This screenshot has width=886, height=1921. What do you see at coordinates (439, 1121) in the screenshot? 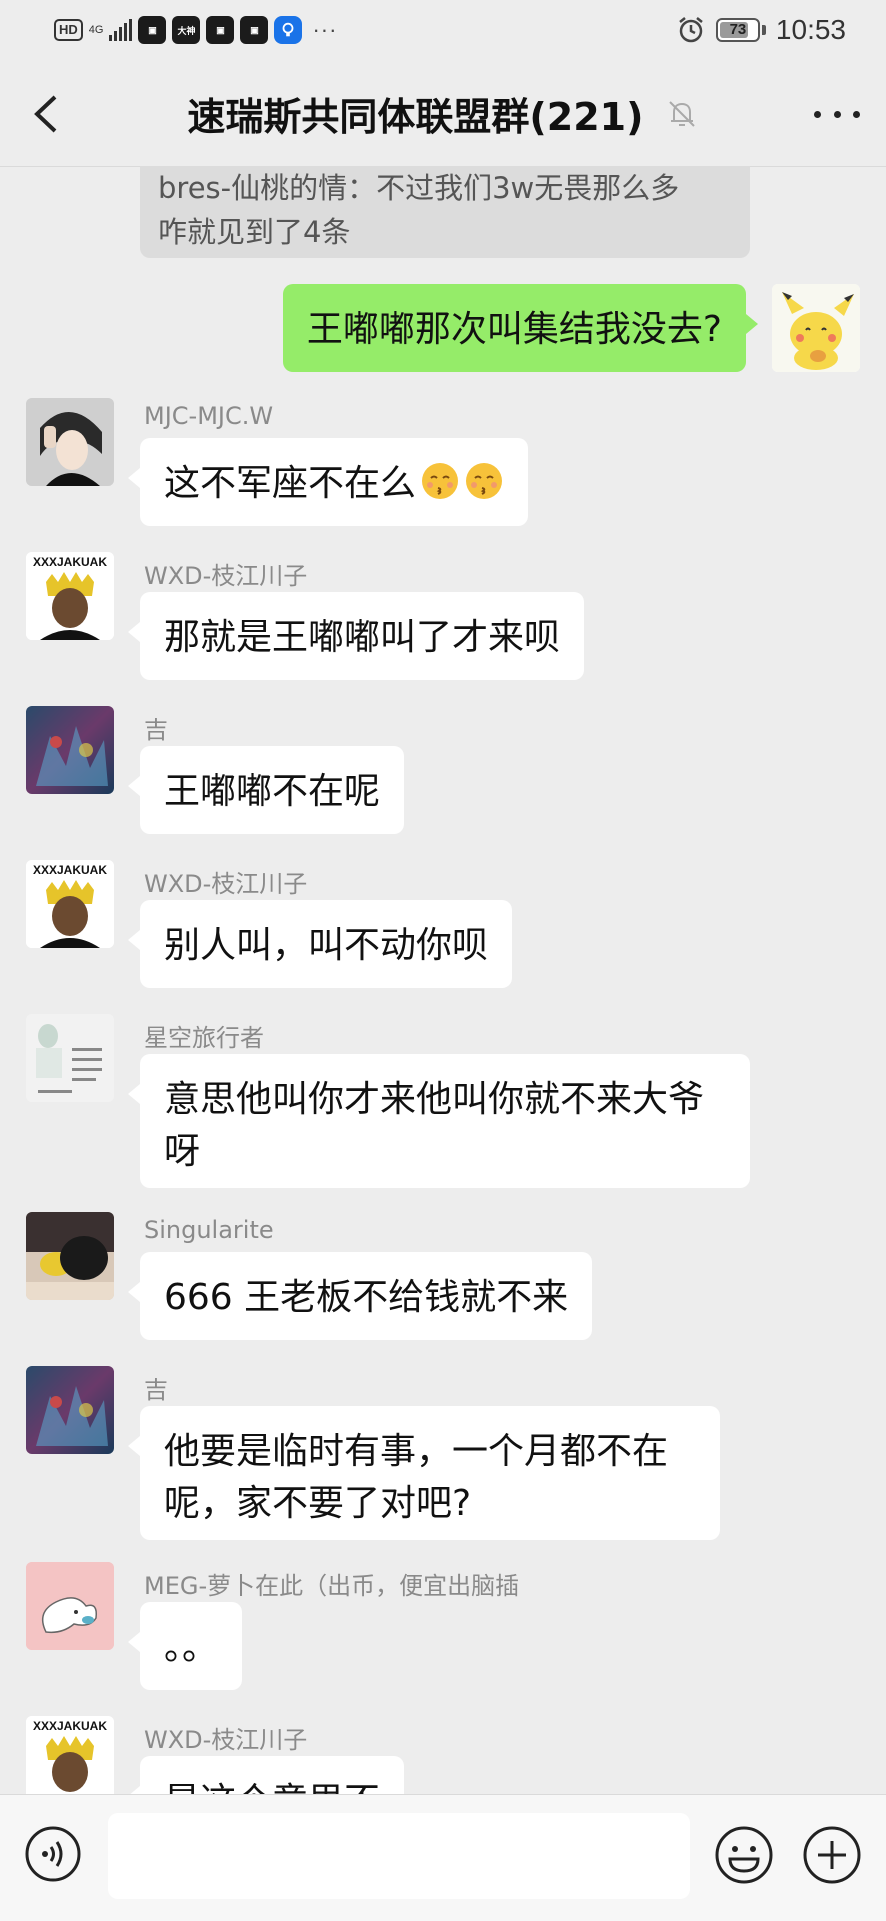
I see `message-bubble: 意思他叫你才来他叫你就不来大爷 呀` at bounding box center [439, 1121].